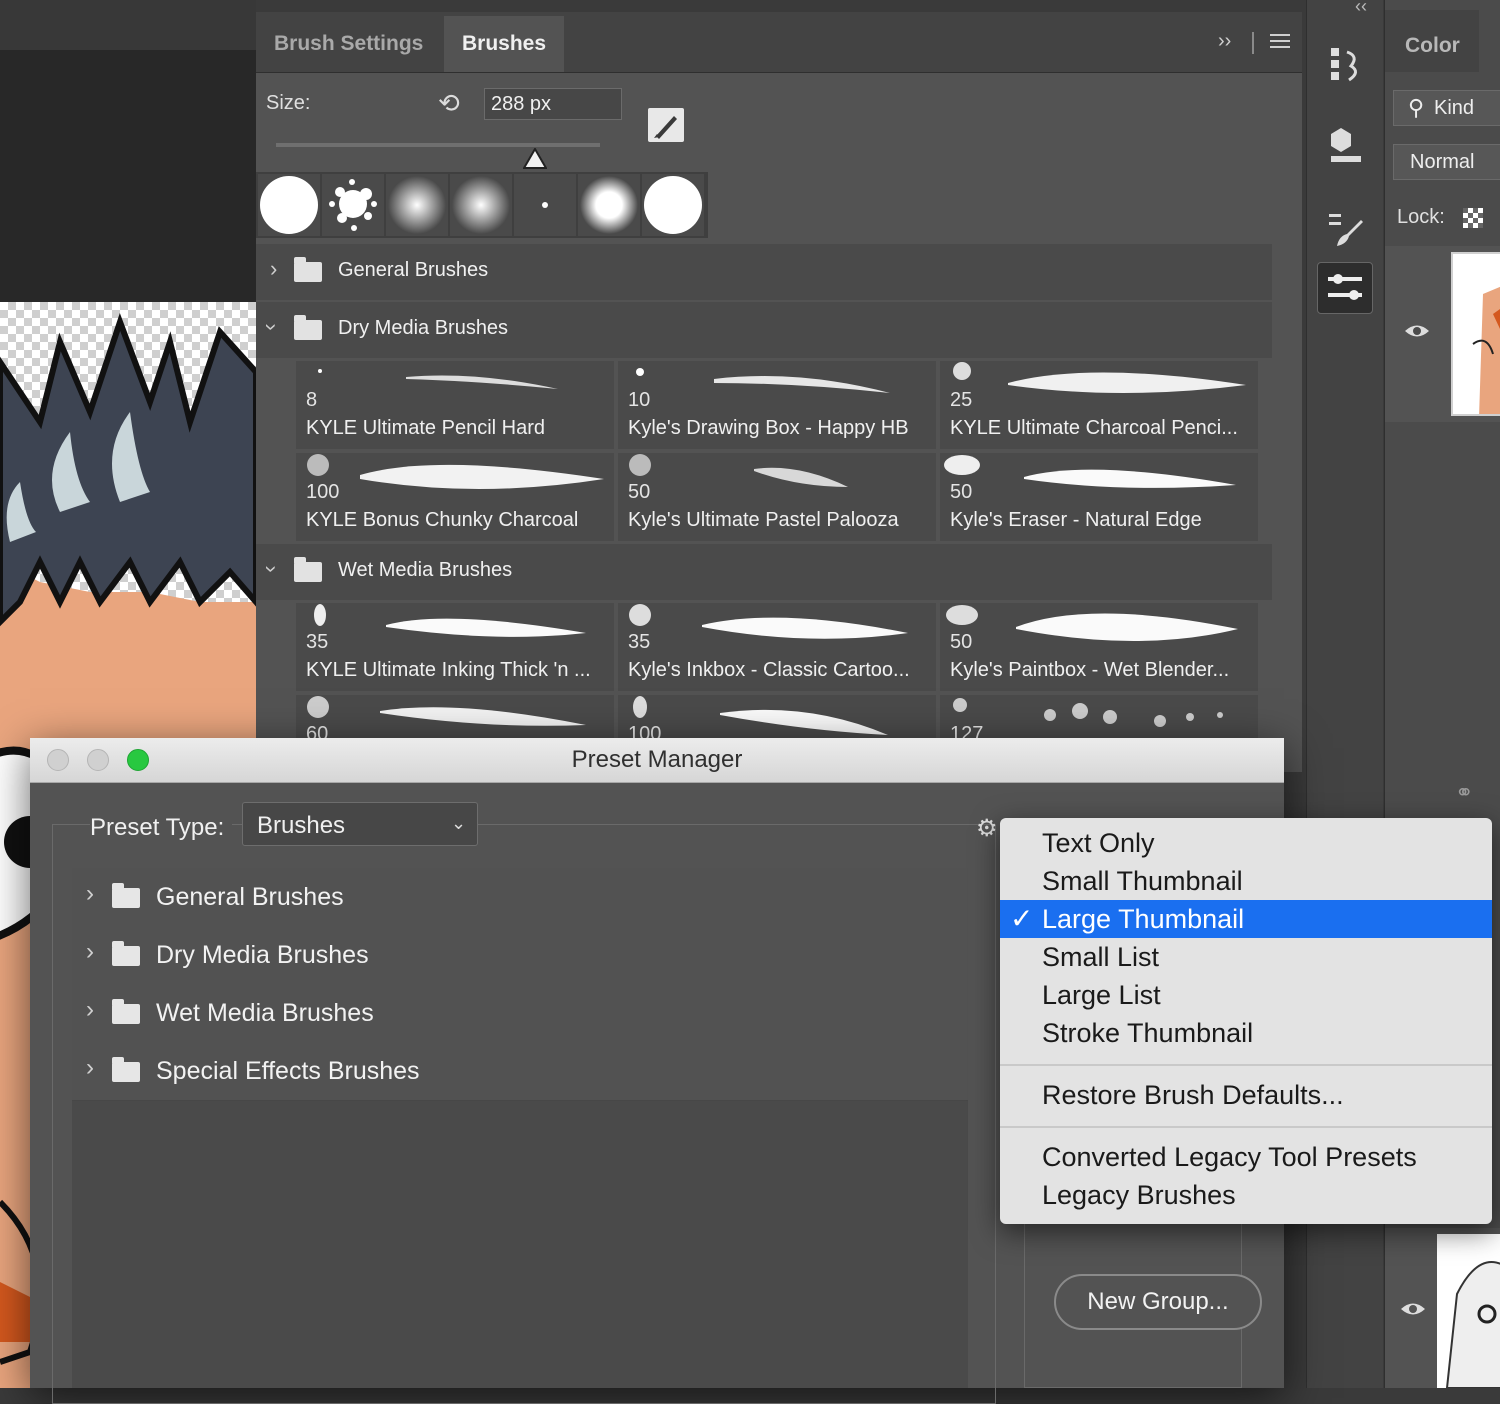  What do you see at coordinates (317, 642) in the screenshot?
I see `brush-size: 35` at bounding box center [317, 642].